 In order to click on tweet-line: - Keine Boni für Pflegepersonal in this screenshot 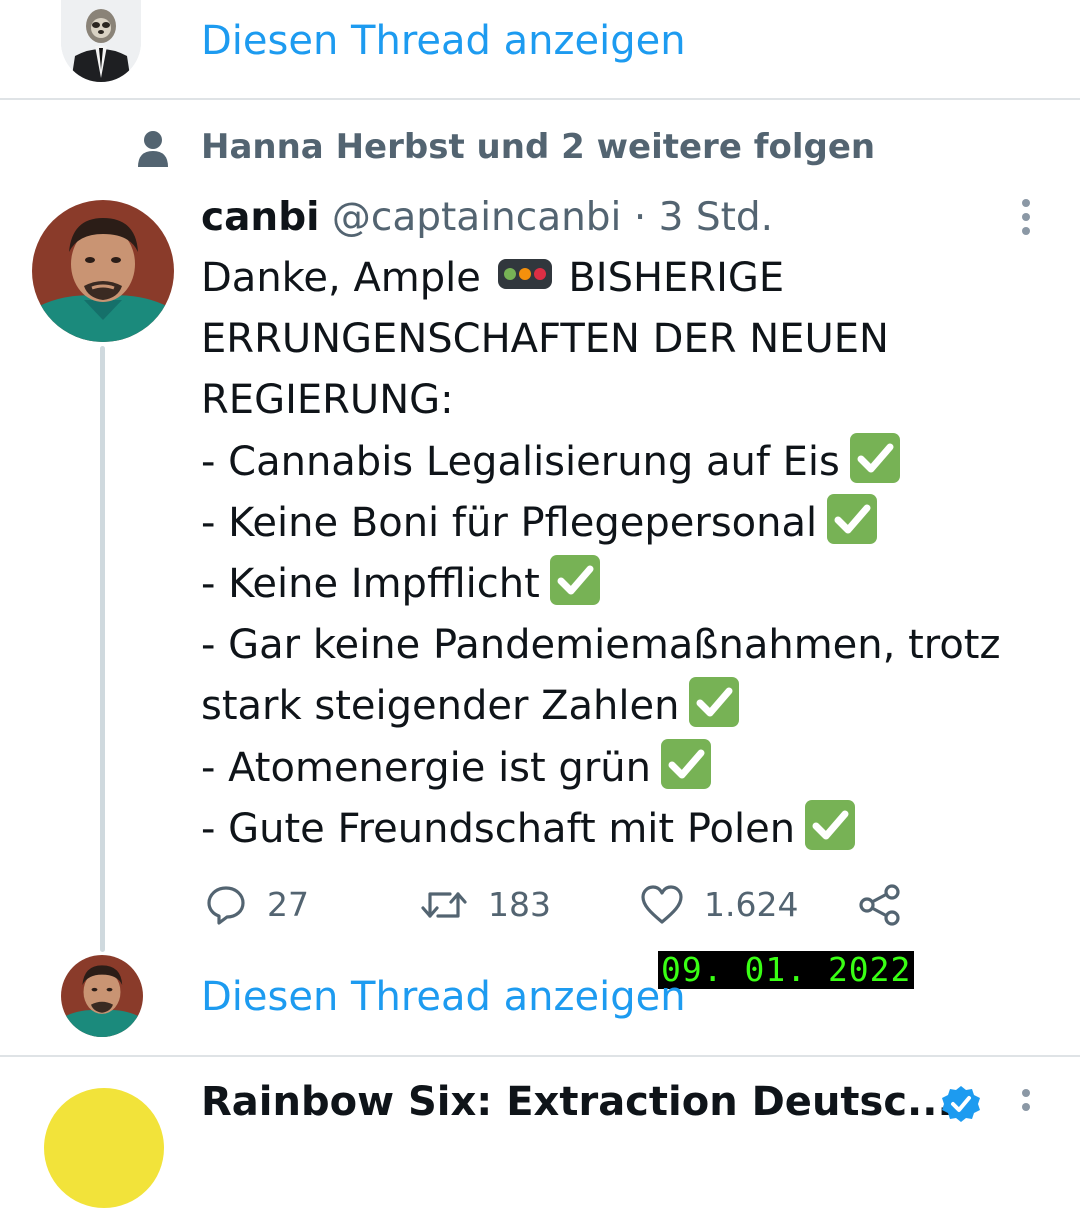, I will do `click(621, 523)`.